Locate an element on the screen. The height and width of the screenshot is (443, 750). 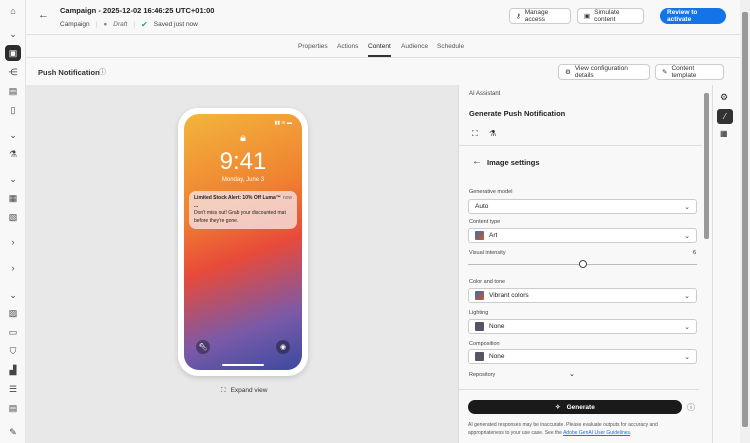
simulate-content-button: ▣ Simulate content is located at coordinates (610, 16).